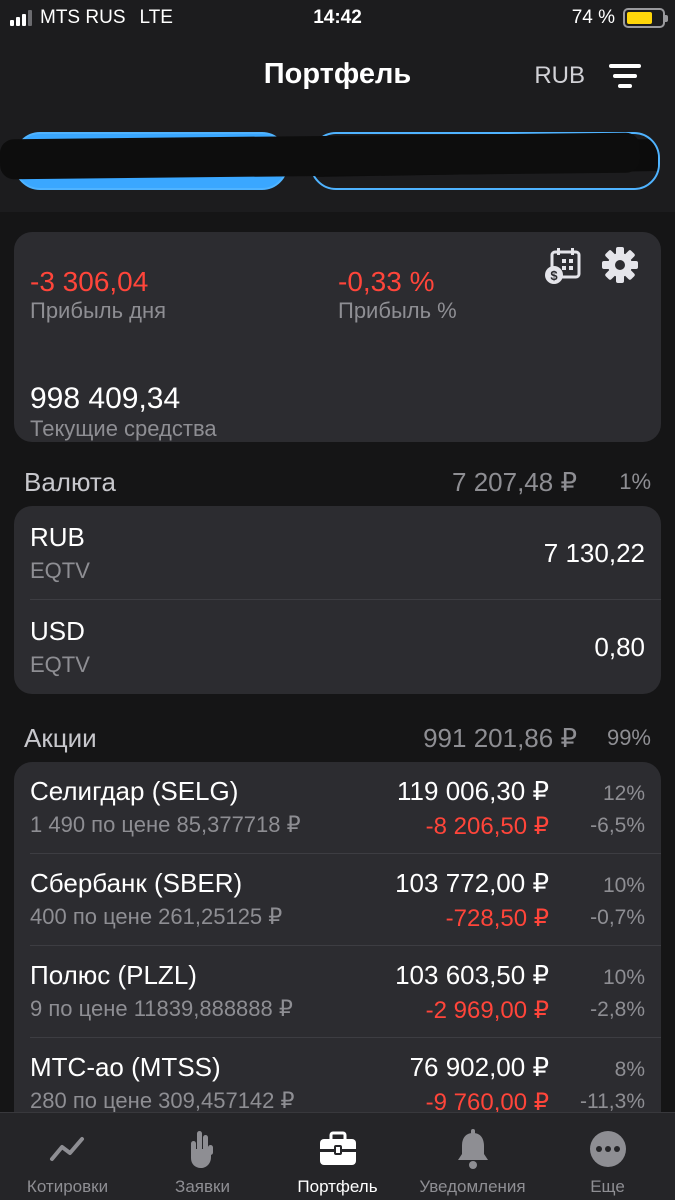 The width and height of the screenshot is (675, 1200). Describe the element at coordinates (136, 883) in the screenshot. I see `stock-name: Сбербанк (SBER)` at that location.